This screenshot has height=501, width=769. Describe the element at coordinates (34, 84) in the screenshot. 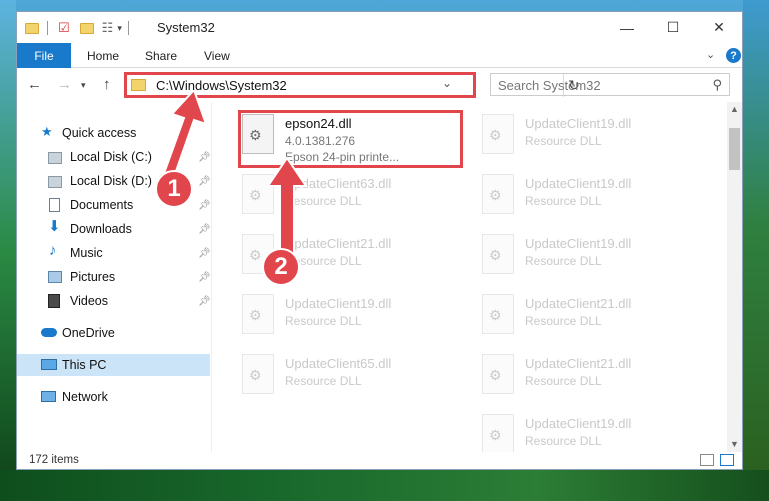

I see `back-arrow-icon: ←` at that location.